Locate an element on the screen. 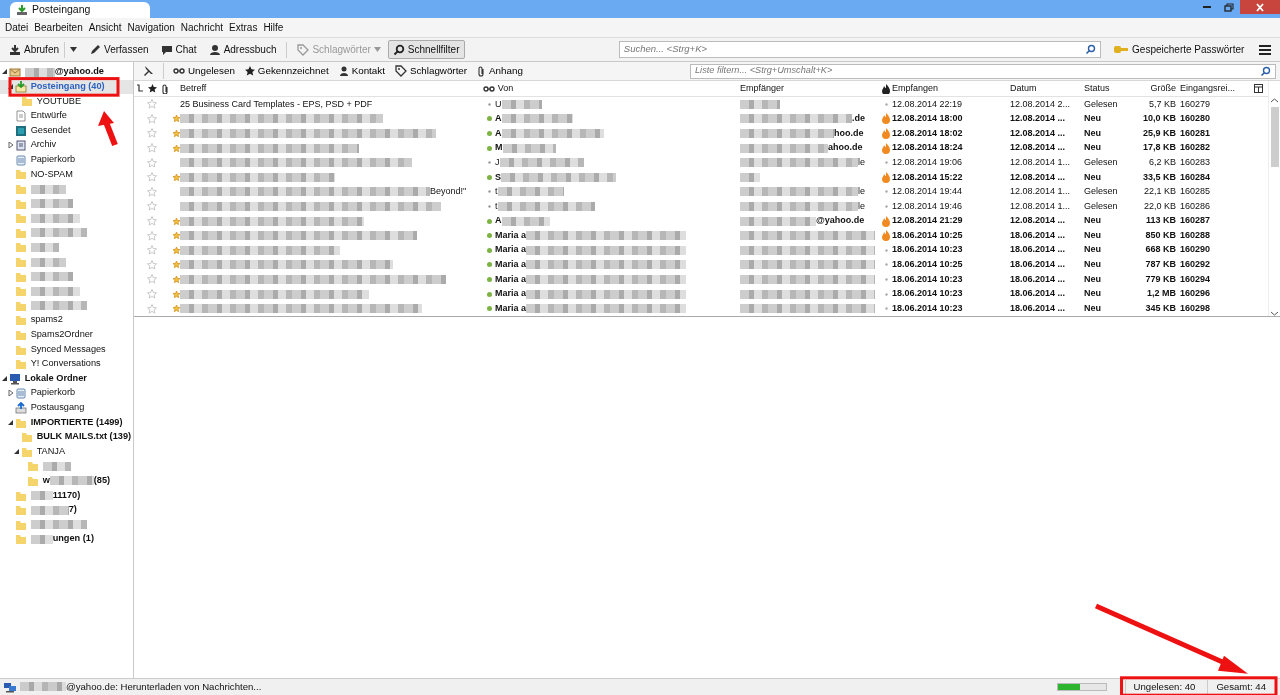 Image resolution: width=1280 pixels, height=695 pixels. column-header: Von is located at coordinates (505, 88).